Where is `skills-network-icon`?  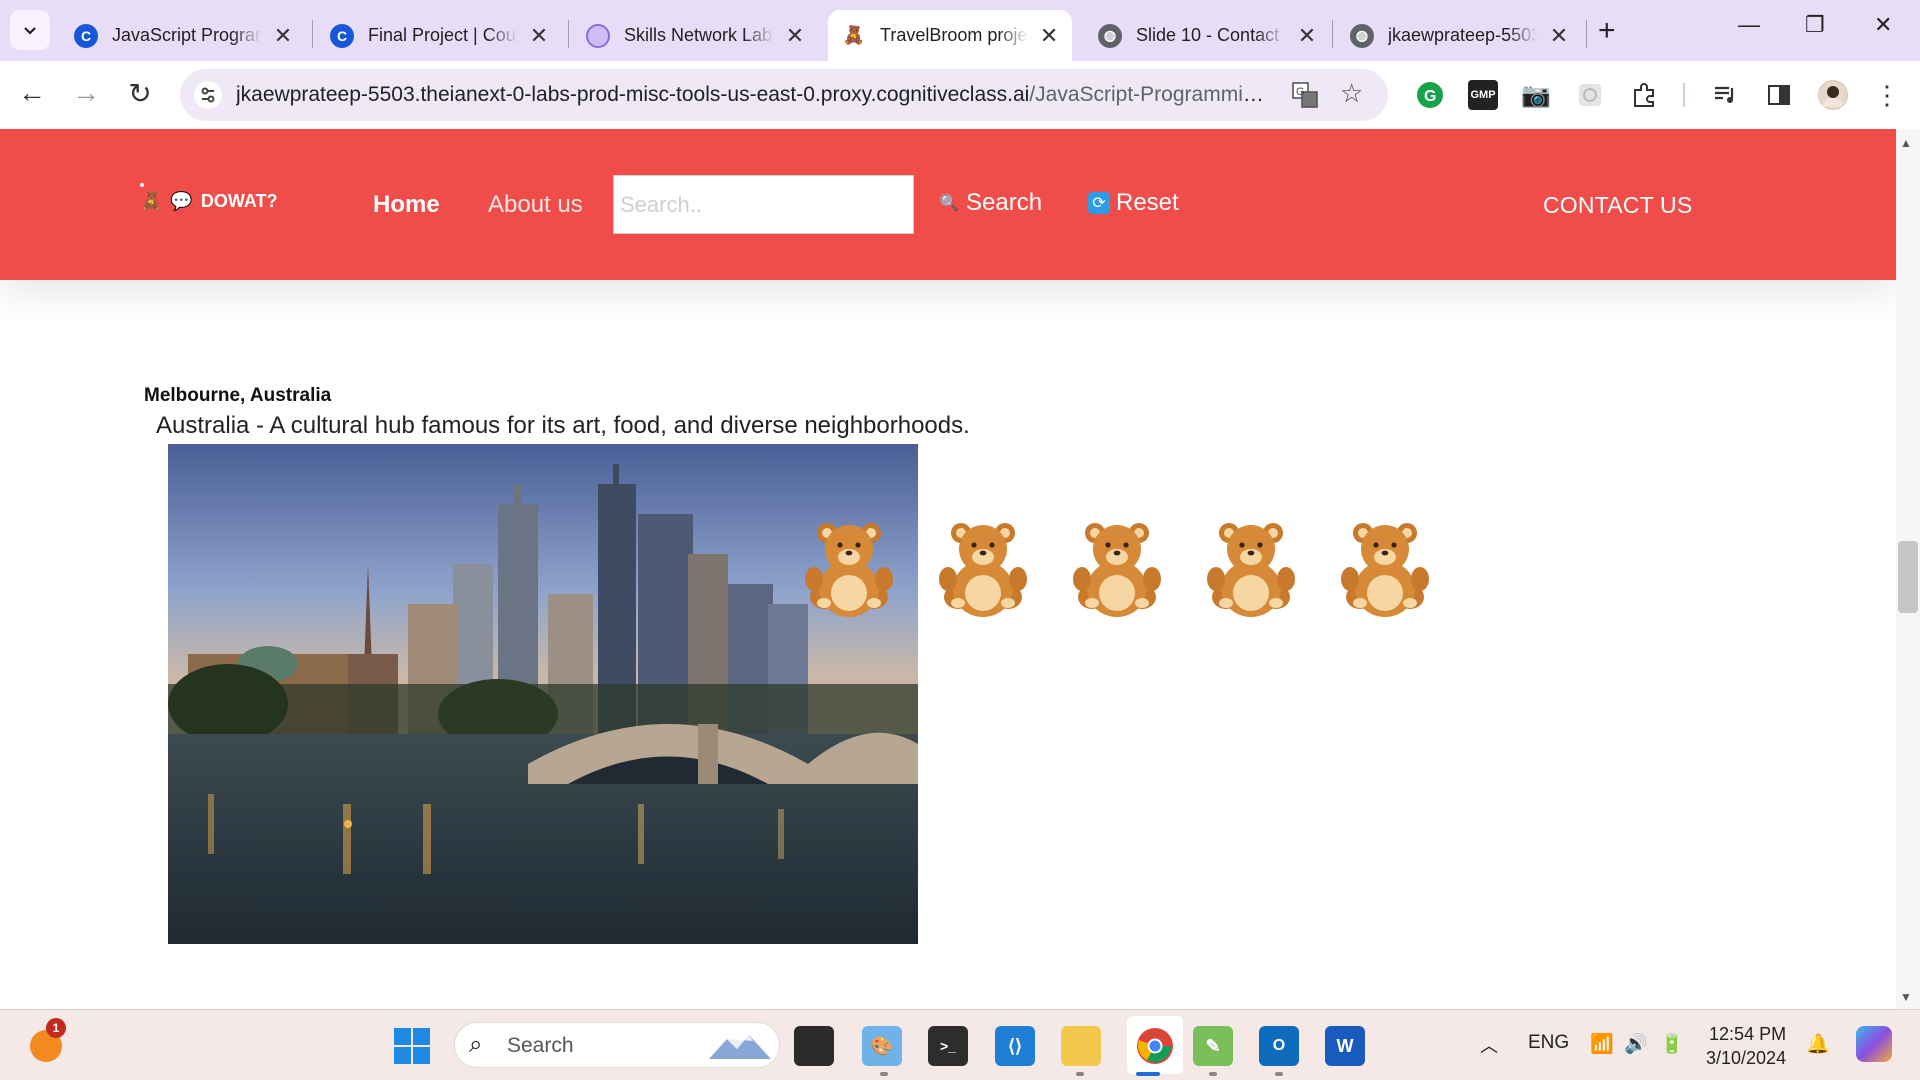 skills-network-icon is located at coordinates (598, 35).